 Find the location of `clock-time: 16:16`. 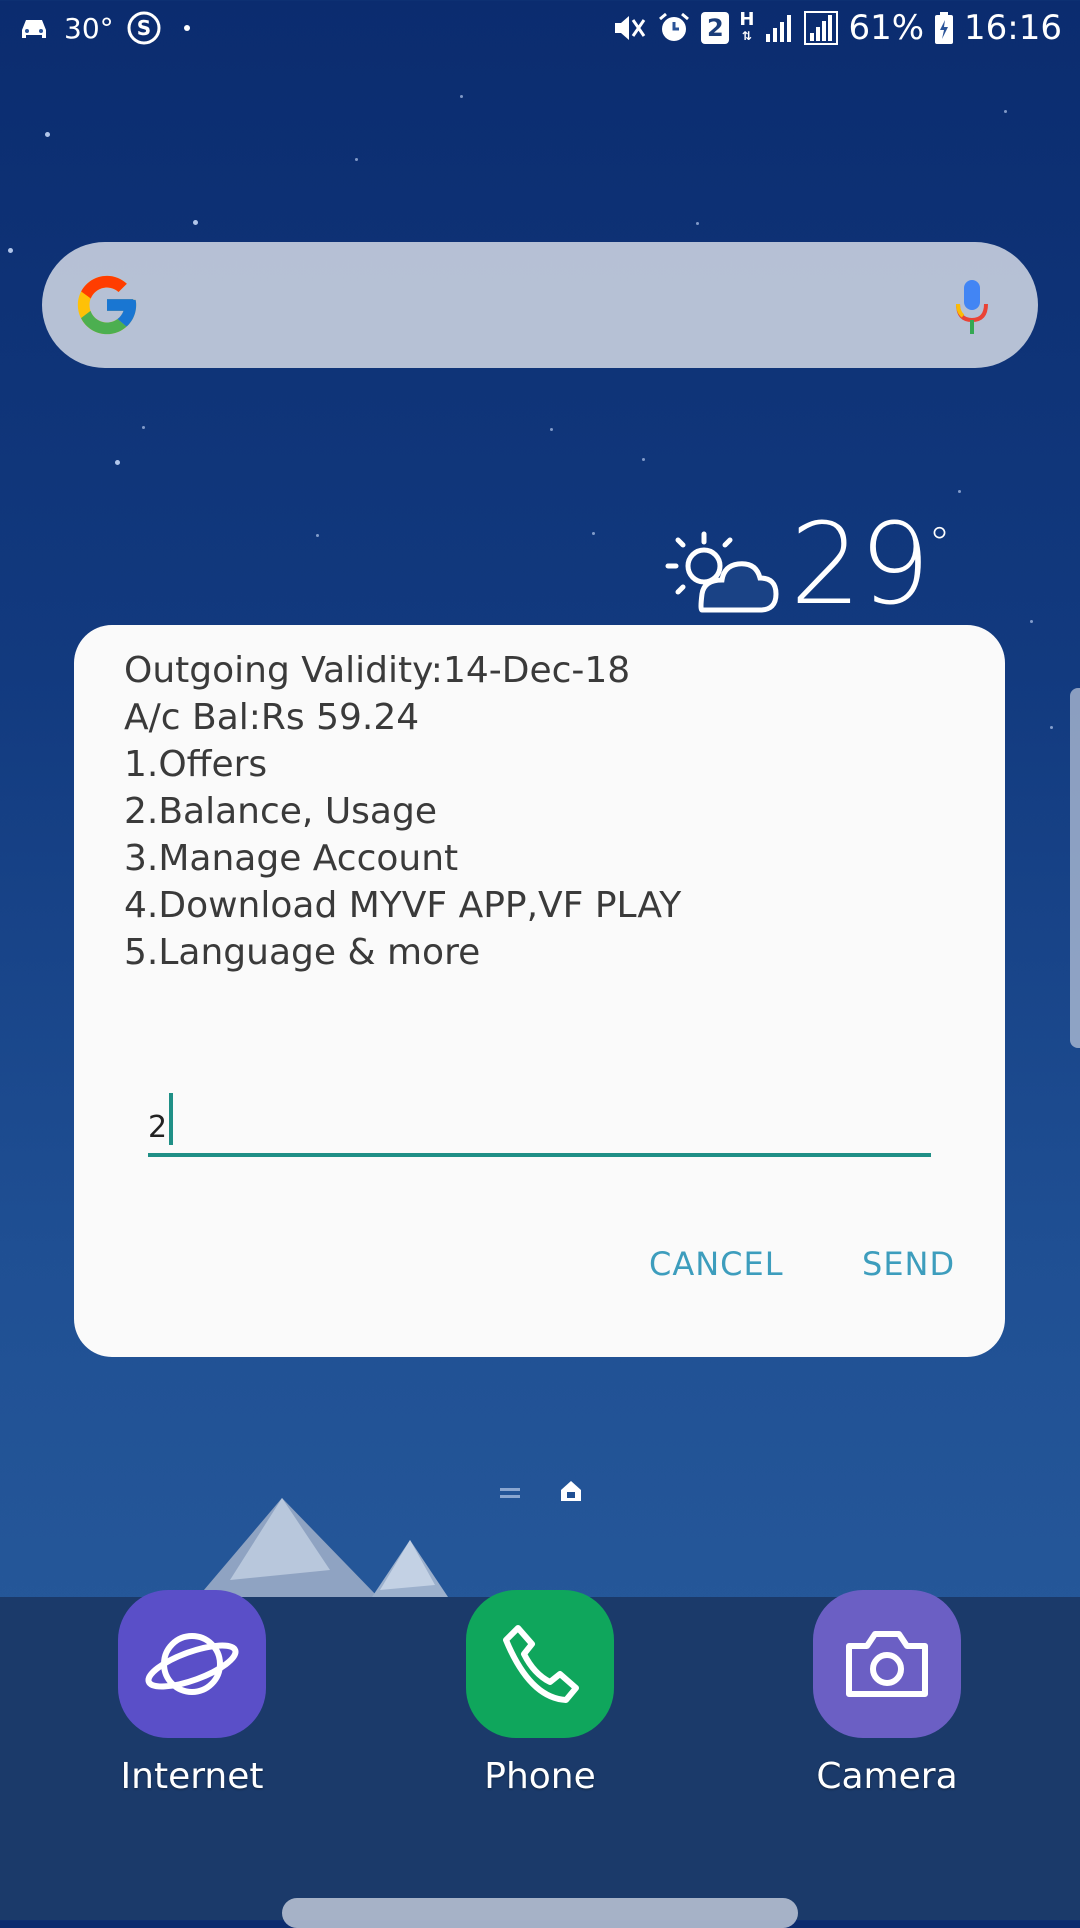

clock-time: 16:16 is located at coordinates (1013, 28).